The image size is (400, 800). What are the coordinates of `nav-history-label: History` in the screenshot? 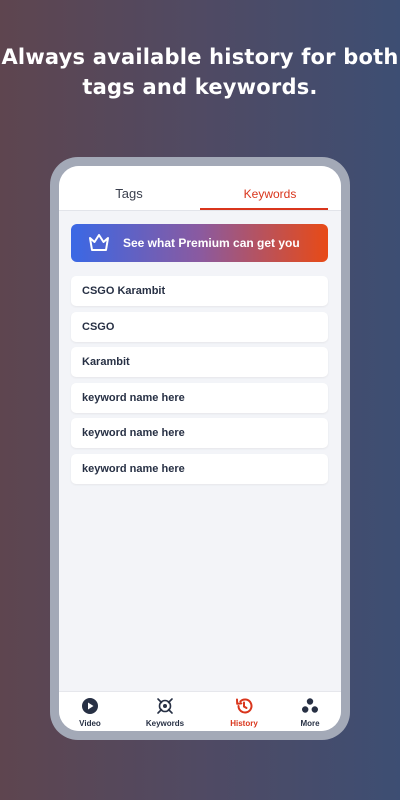 It's located at (244, 723).